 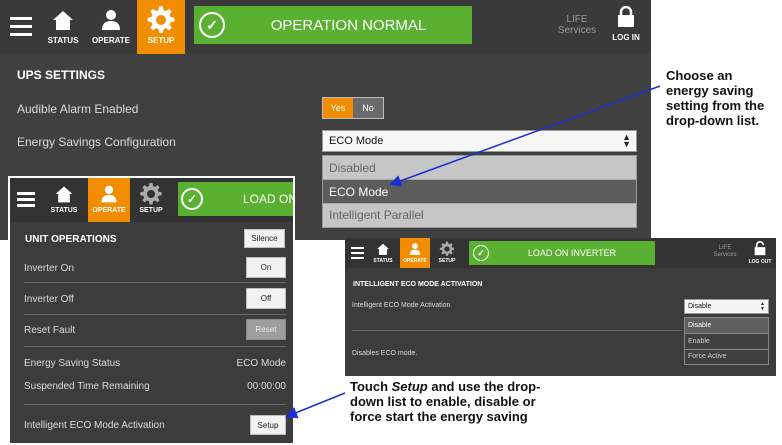 What do you see at coordinates (385, 353) in the screenshot?
I see `ieco-description: Disables ECO mode.` at bounding box center [385, 353].